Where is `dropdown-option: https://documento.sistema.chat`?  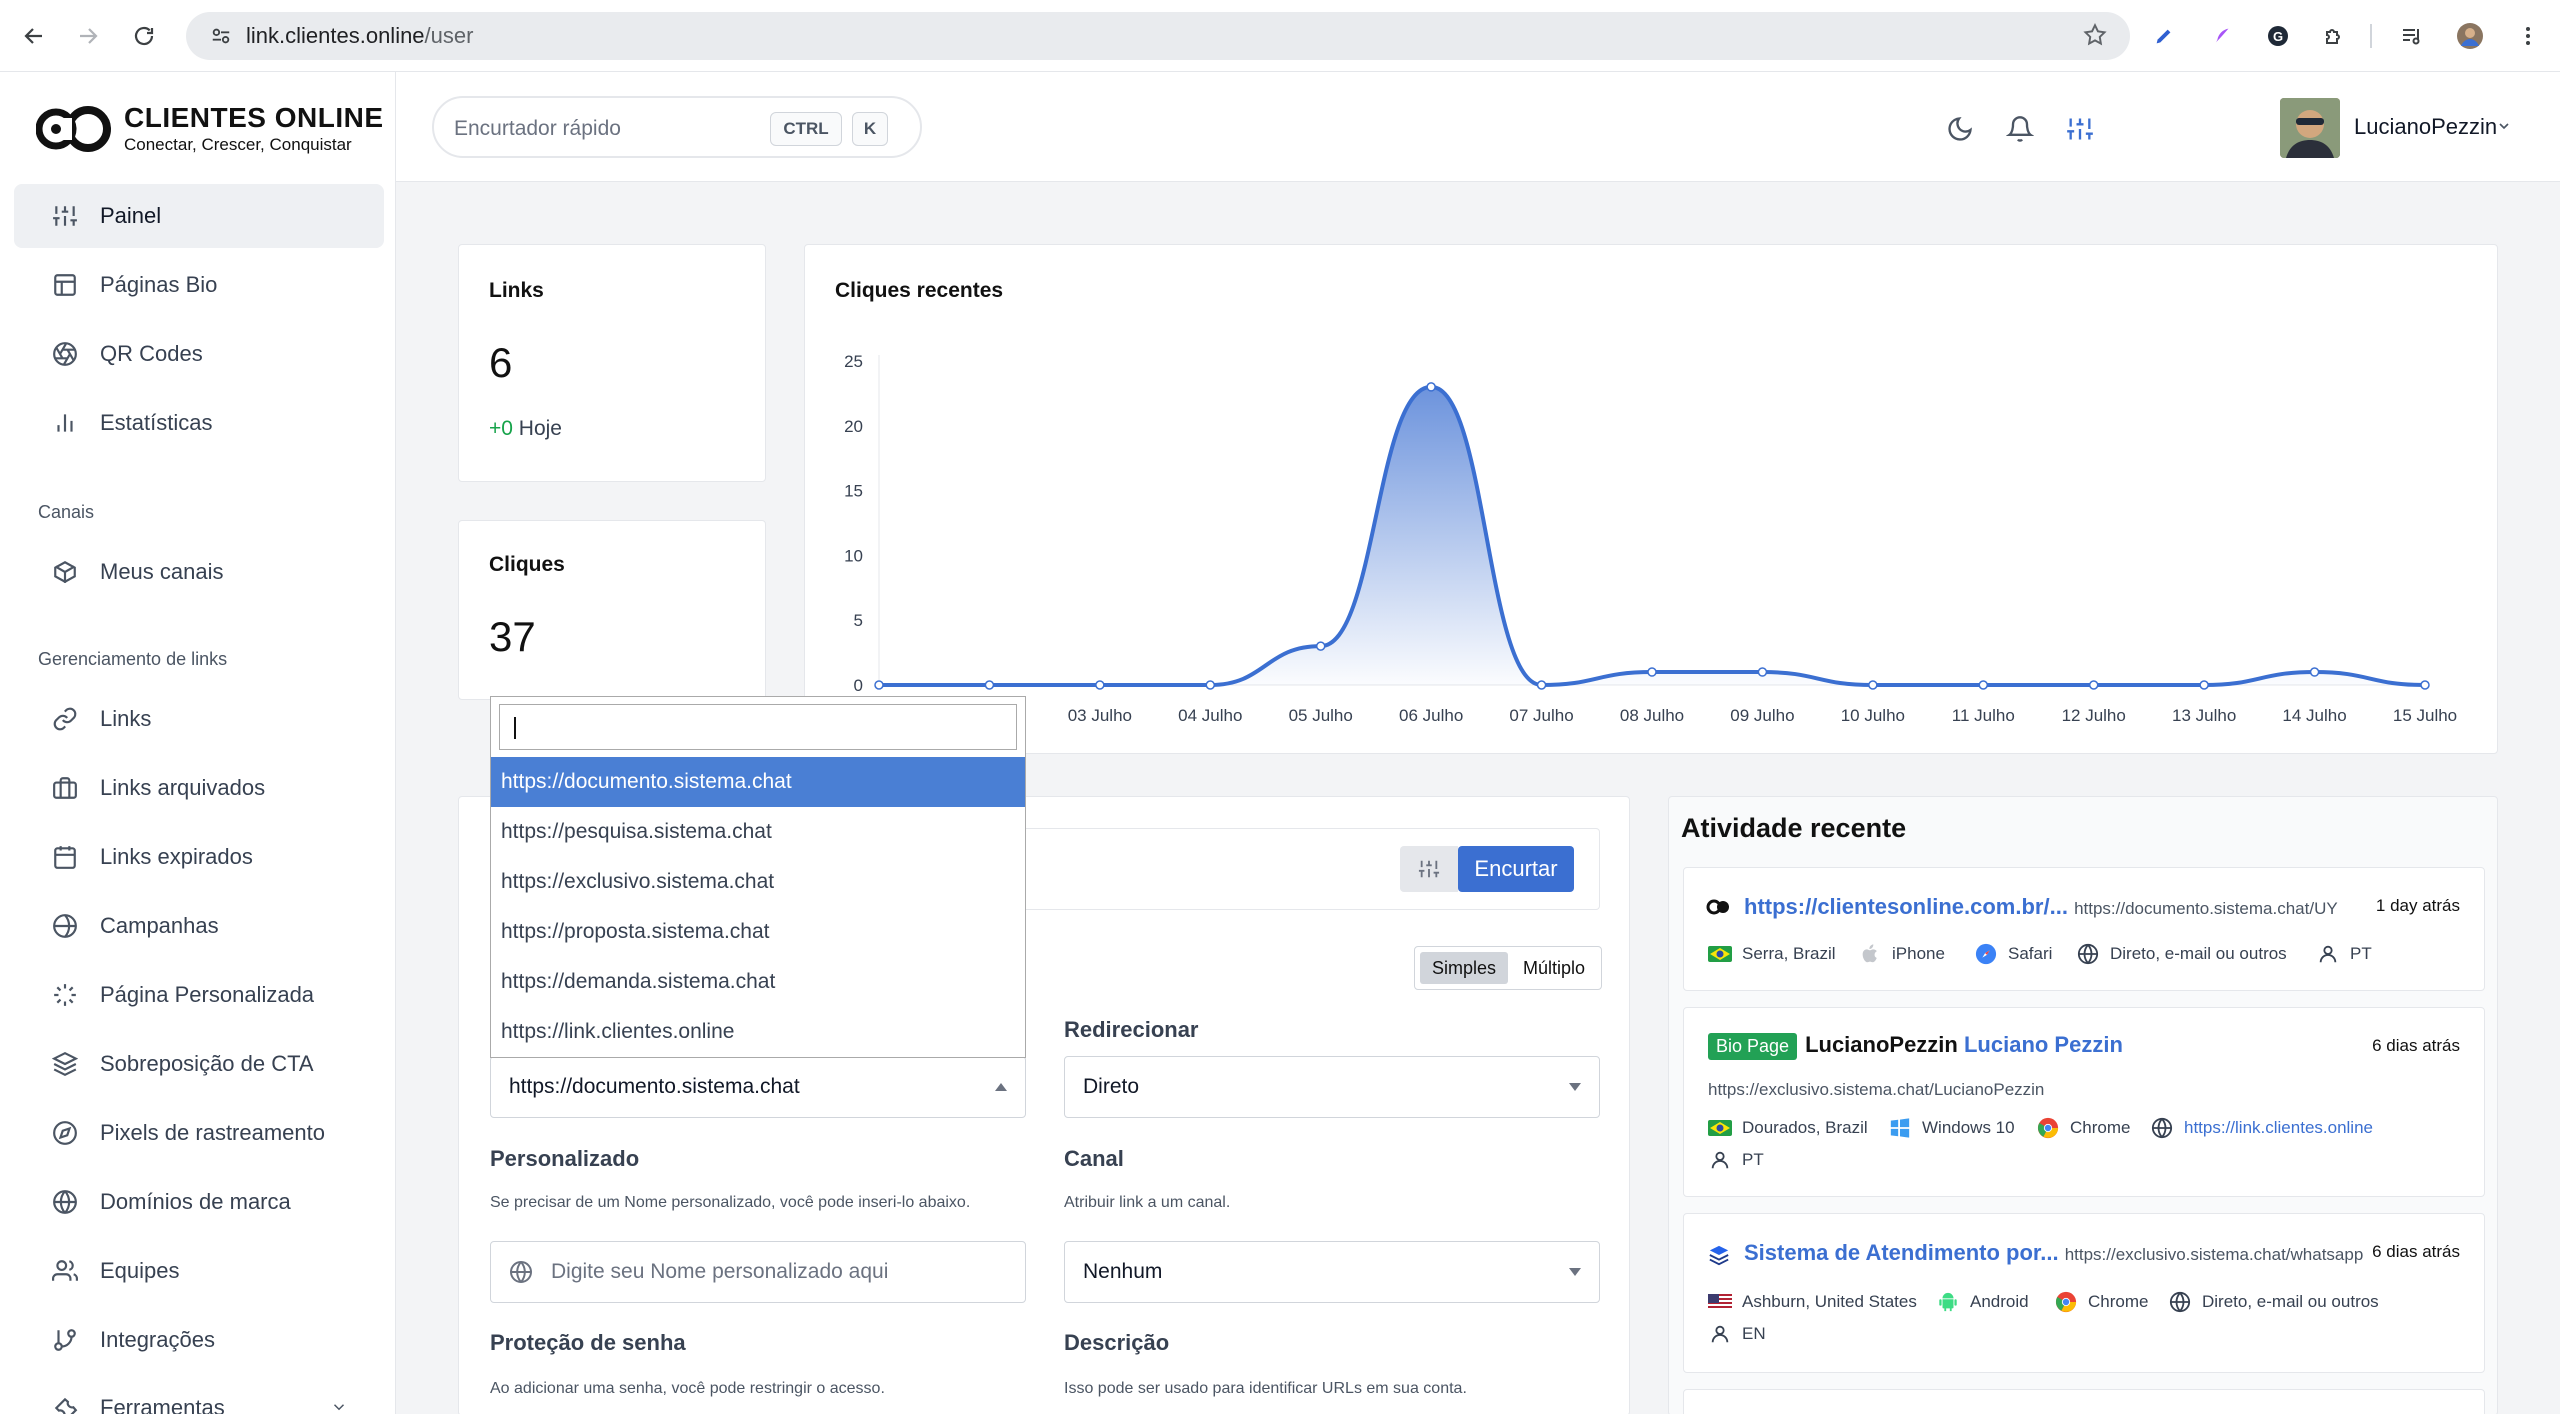
dropdown-option: https://documento.sistema.chat is located at coordinates (758, 782).